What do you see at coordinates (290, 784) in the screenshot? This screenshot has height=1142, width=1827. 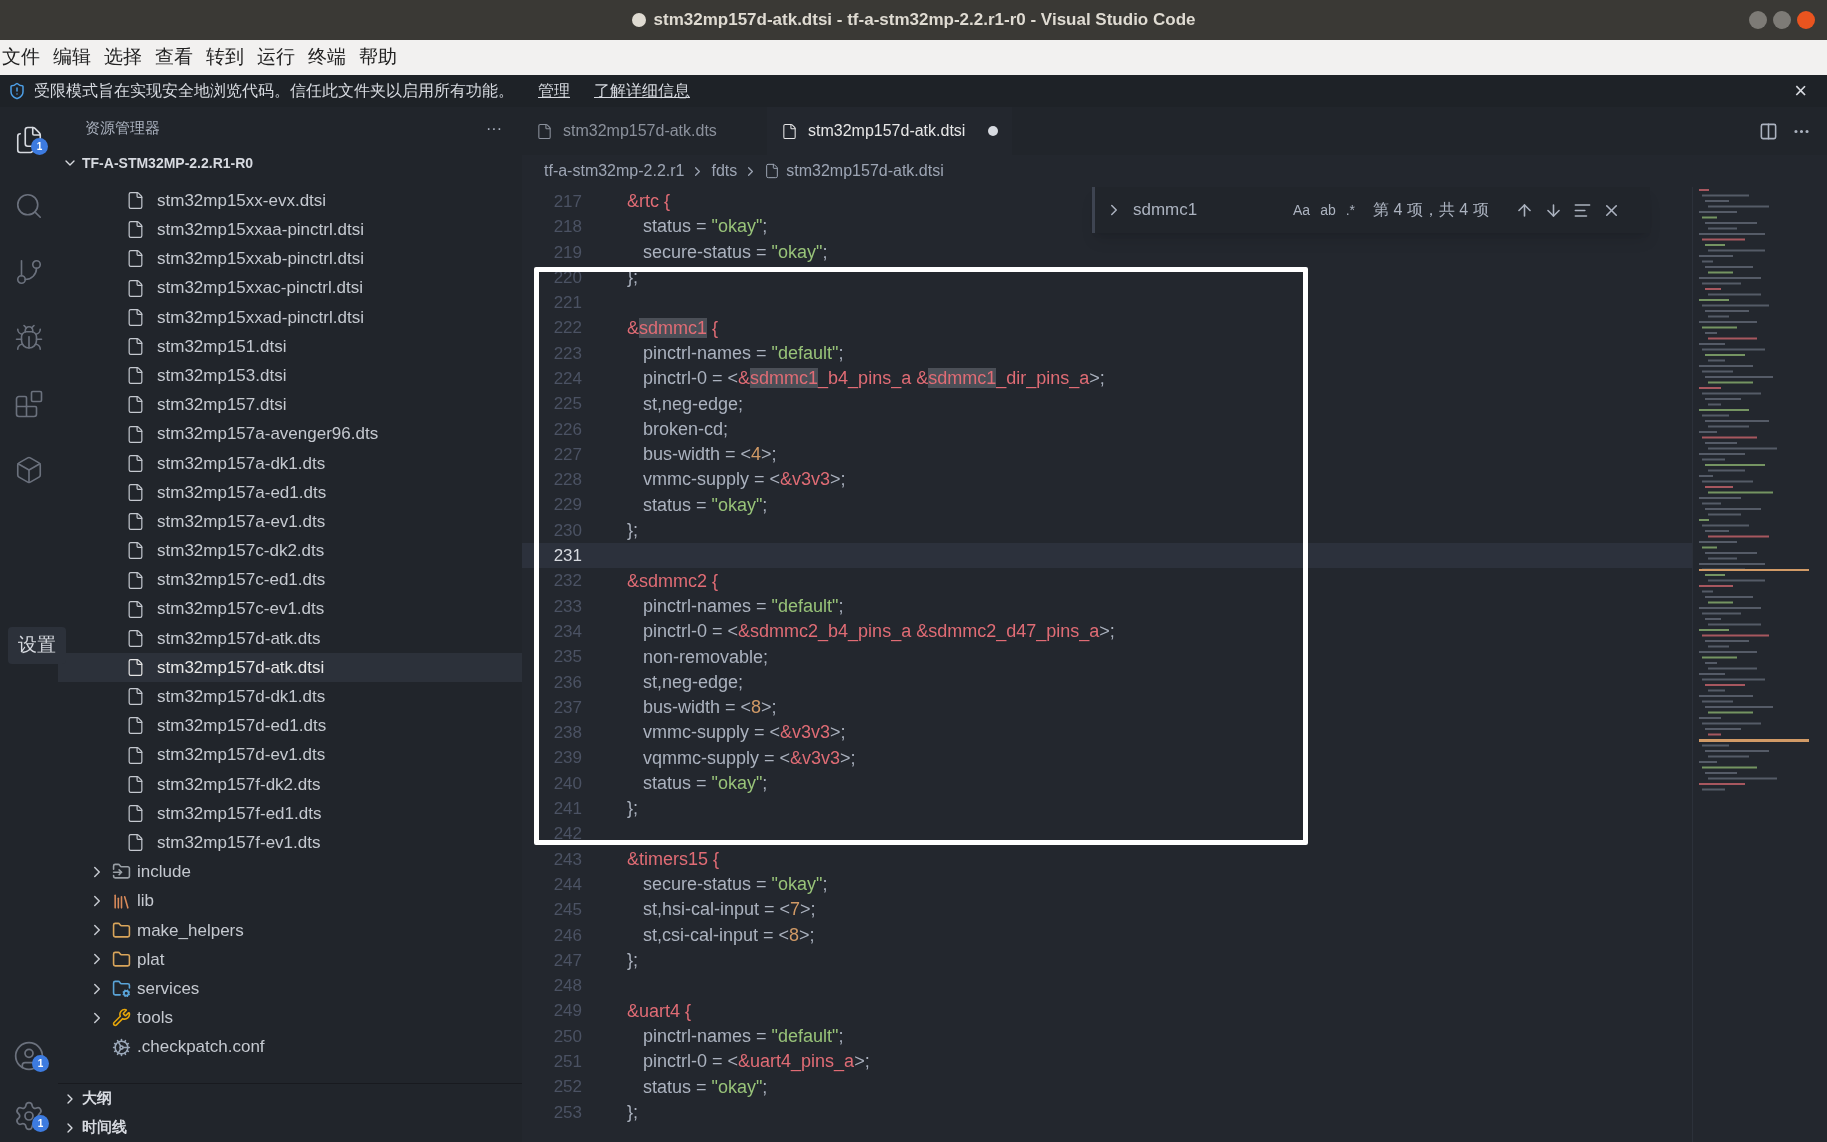 I see `file-item: stm32mp157f-dk2.dts` at bounding box center [290, 784].